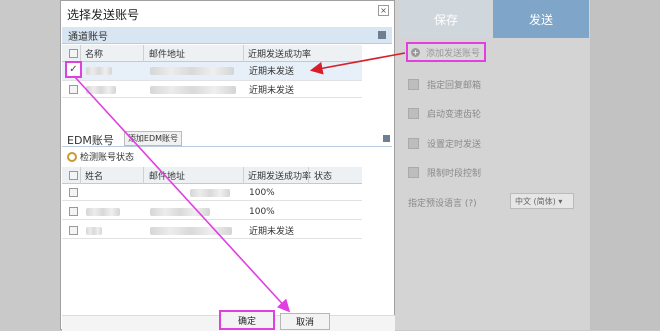 This screenshot has height=331, width=660. Describe the element at coordinates (72, 156) in the screenshot. I see `magnifier-icon` at that location.